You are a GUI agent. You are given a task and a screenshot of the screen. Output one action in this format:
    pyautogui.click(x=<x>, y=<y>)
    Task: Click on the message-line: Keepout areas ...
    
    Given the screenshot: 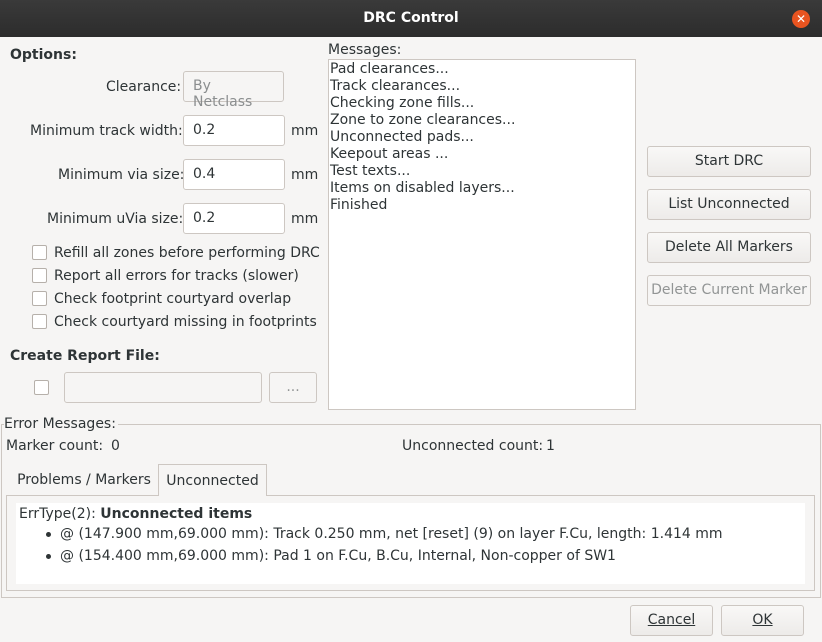 What is the action you would take?
    pyautogui.click(x=389, y=154)
    